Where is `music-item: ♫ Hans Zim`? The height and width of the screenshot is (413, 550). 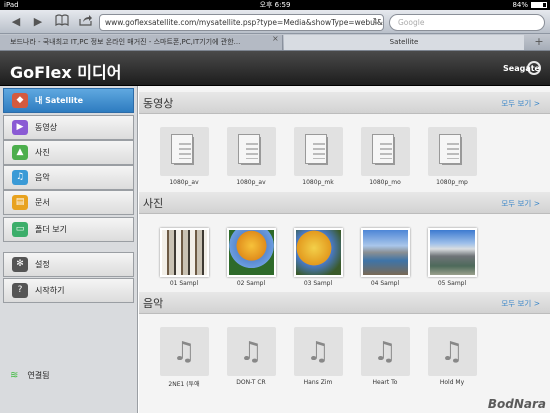 music-item: ♫ Hans Zim is located at coordinates (318, 356).